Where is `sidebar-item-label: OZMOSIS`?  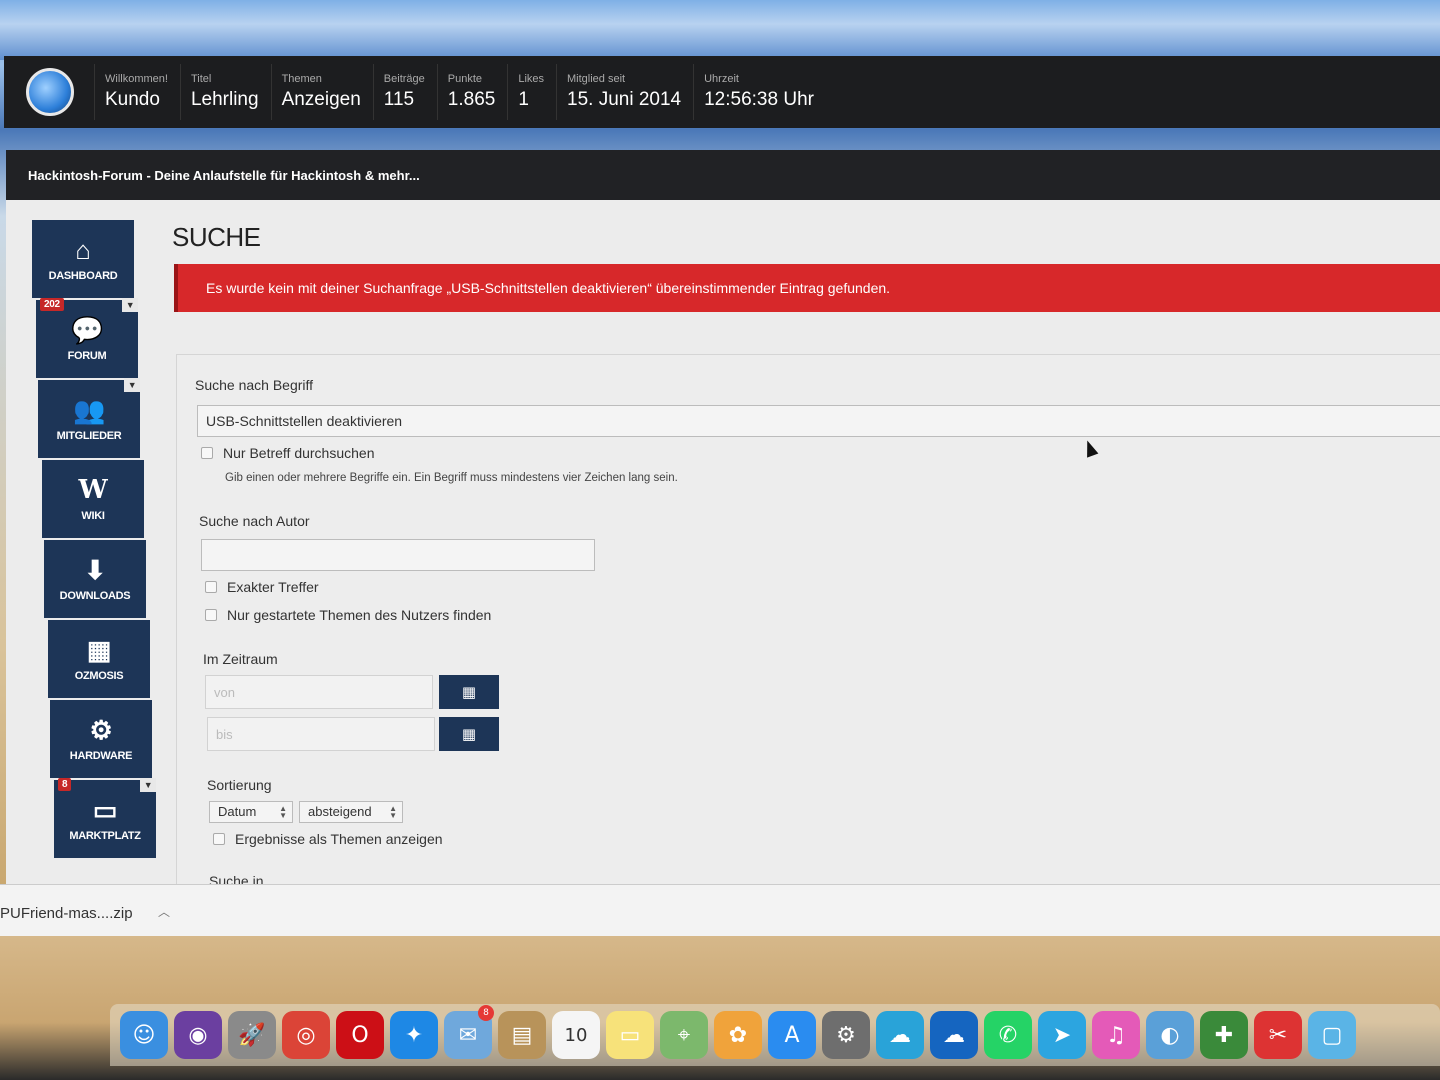 sidebar-item-label: OZMOSIS is located at coordinates (99, 676).